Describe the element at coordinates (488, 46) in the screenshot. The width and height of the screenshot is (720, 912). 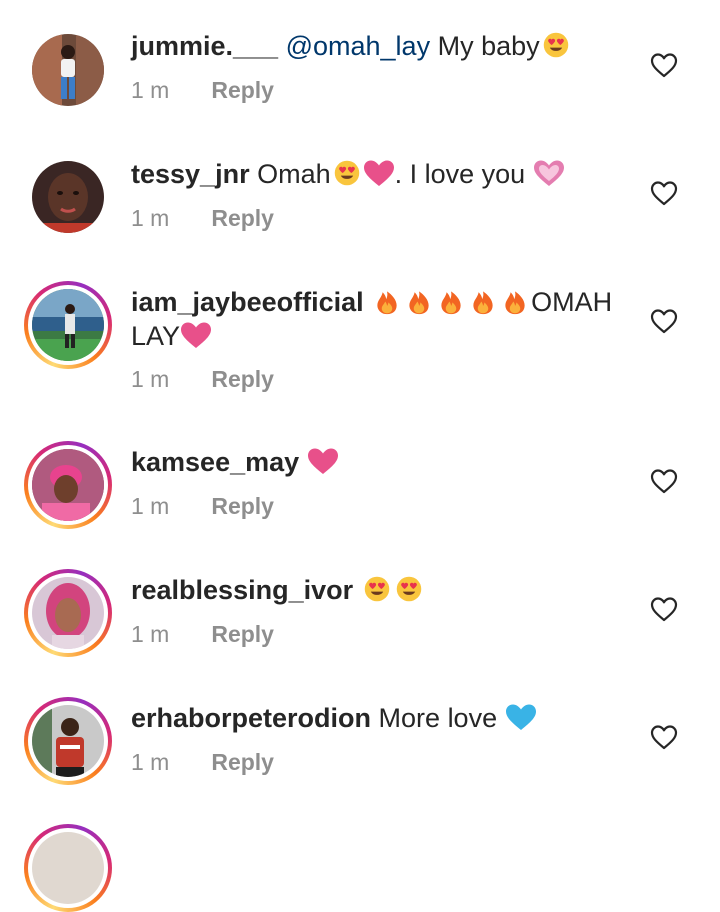
I see `comment-body: My baby` at that location.